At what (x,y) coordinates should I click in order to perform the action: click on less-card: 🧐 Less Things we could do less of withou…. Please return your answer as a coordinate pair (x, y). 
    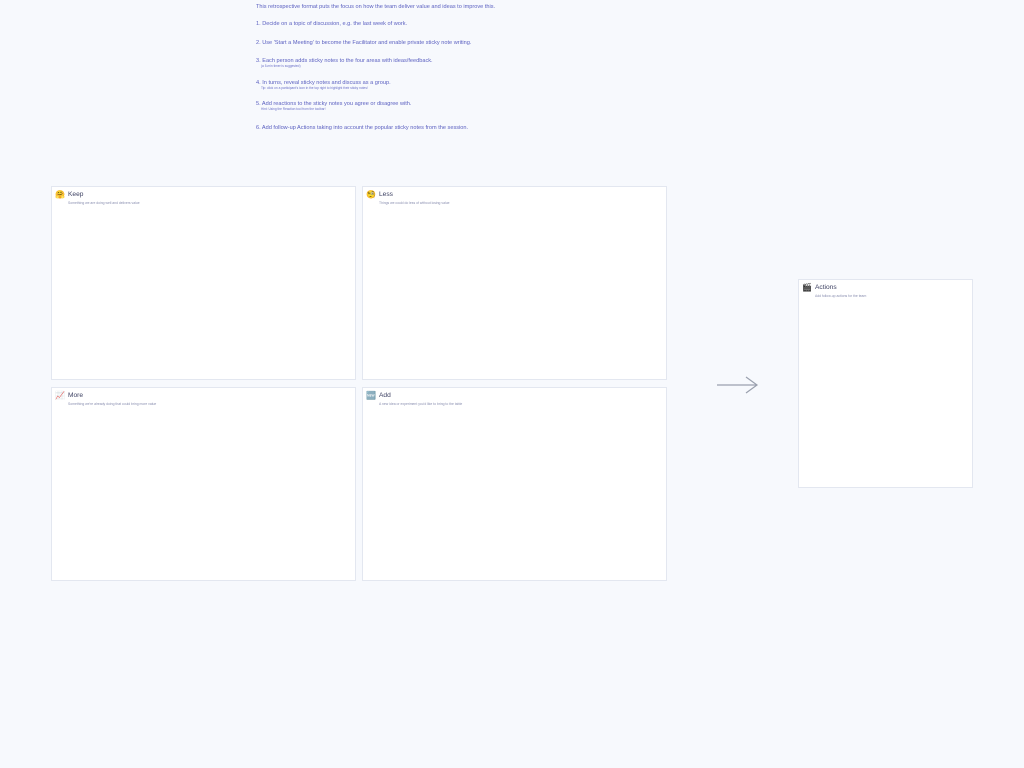
    Looking at the image, I should click on (514, 283).